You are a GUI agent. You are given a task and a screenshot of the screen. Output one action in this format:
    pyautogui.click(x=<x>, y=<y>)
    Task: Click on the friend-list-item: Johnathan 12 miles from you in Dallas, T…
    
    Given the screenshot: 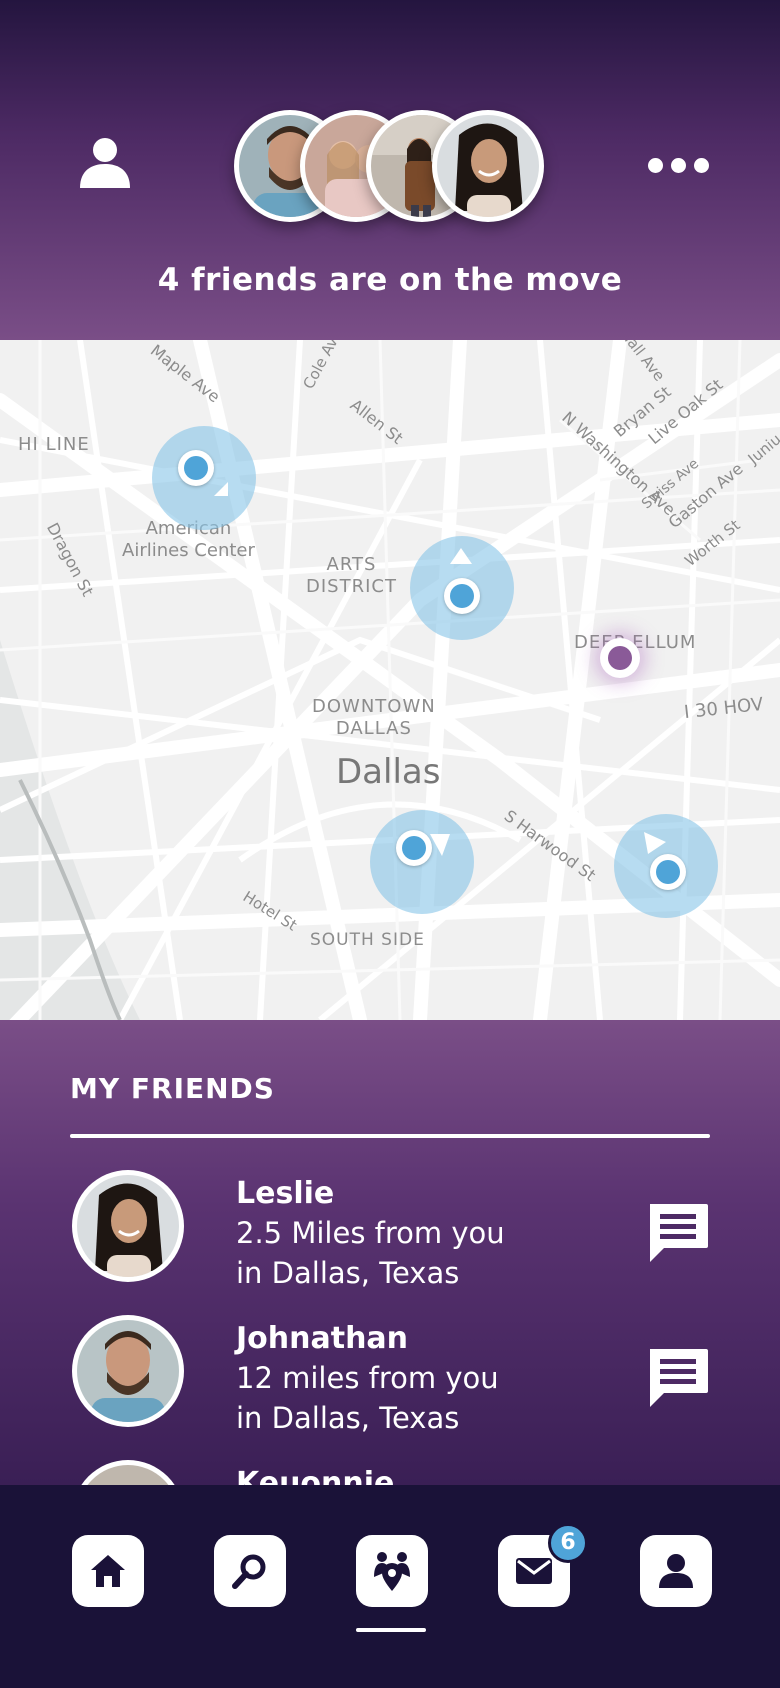 What is the action you would take?
    pyautogui.click(x=390, y=1377)
    